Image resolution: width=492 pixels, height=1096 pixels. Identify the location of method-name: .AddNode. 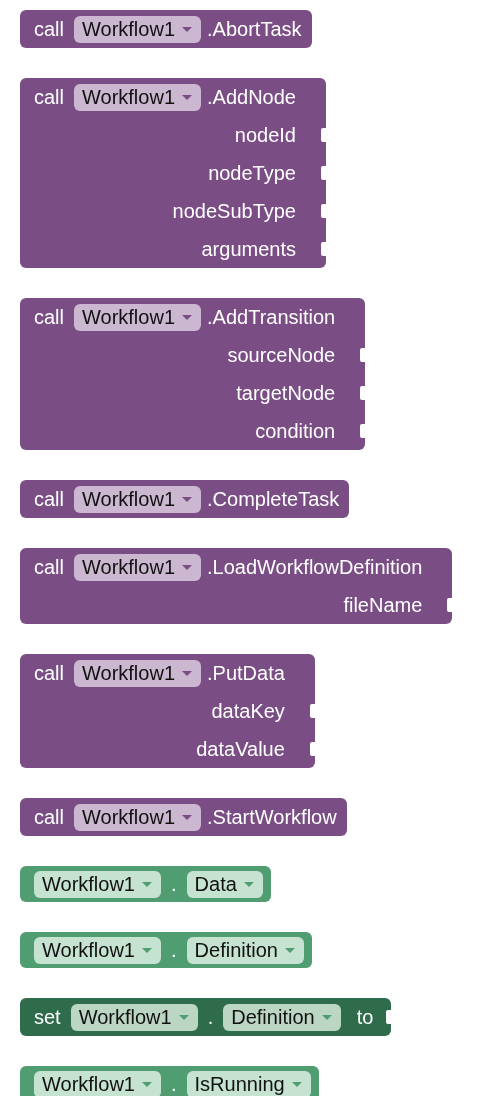
(251, 97).